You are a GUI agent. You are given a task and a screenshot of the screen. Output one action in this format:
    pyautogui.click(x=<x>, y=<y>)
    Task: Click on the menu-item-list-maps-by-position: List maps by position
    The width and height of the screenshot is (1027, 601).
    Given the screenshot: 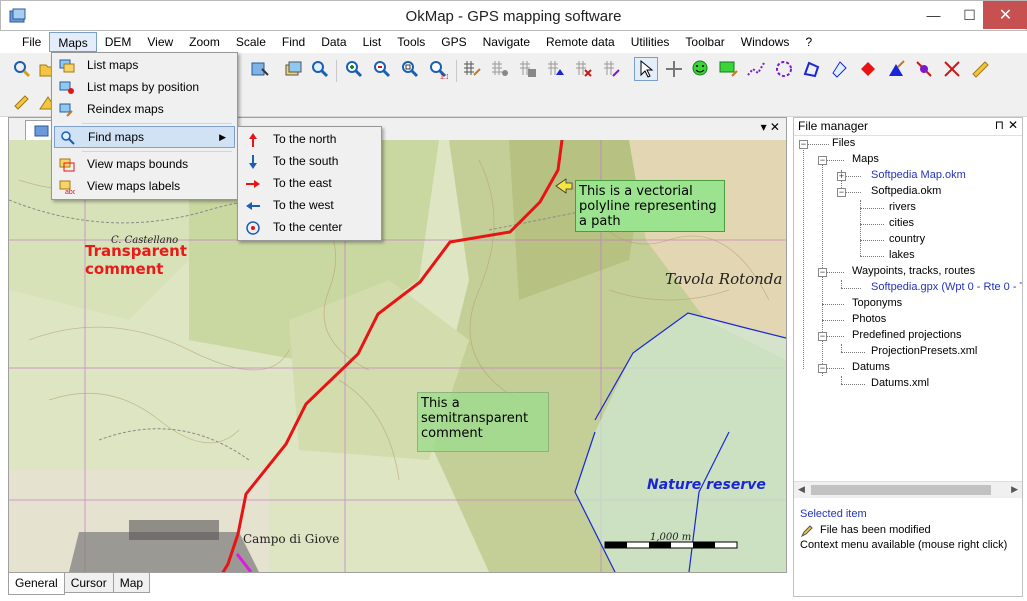 What is the action you would take?
    pyautogui.click(x=144, y=88)
    